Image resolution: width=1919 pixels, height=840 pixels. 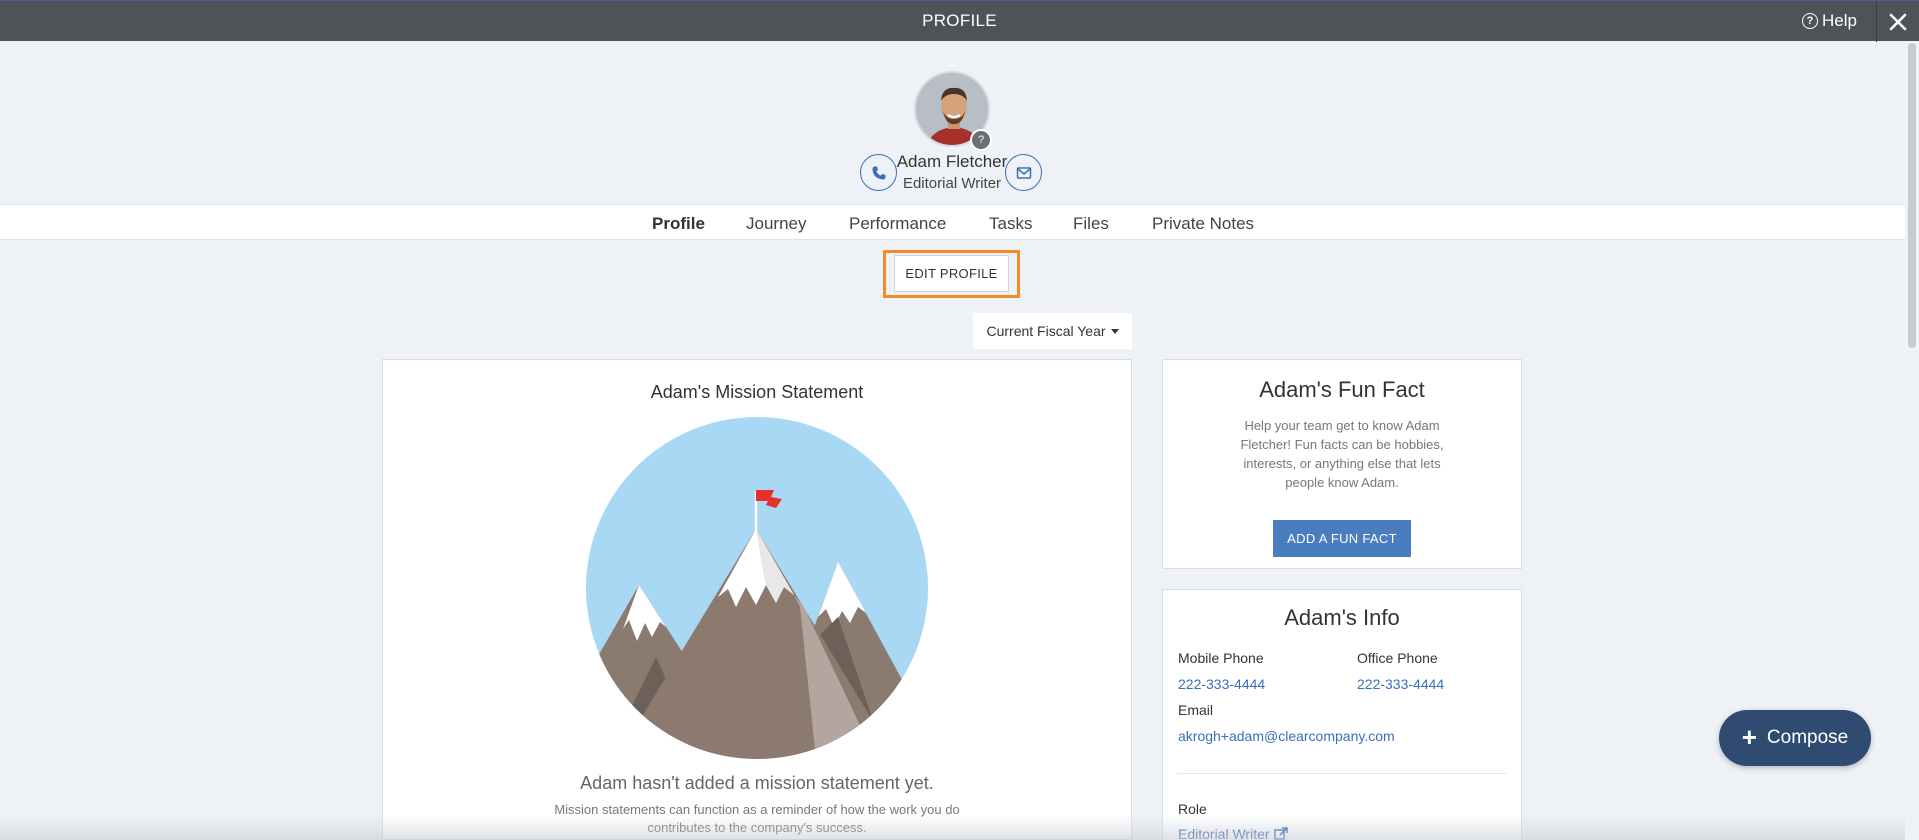 I want to click on scrollbar-thumb, so click(x=1912, y=195).